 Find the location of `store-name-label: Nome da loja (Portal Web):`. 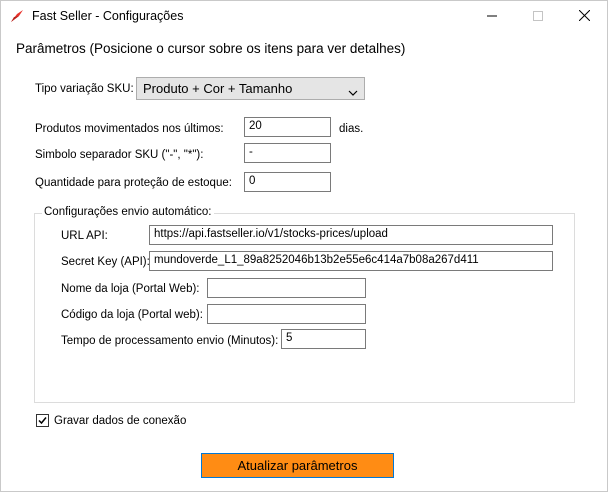

store-name-label: Nome da loja (Portal Web): is located at coordinates (130, 289).